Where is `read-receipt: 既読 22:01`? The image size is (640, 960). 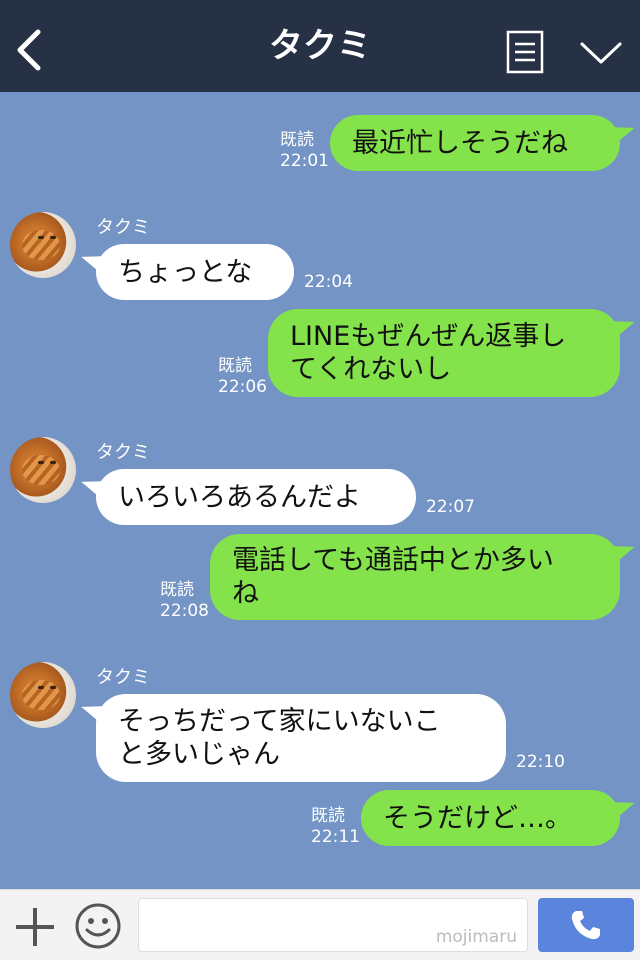 read-receipt: 既読 22:01 is located at coordinates (304, 150).